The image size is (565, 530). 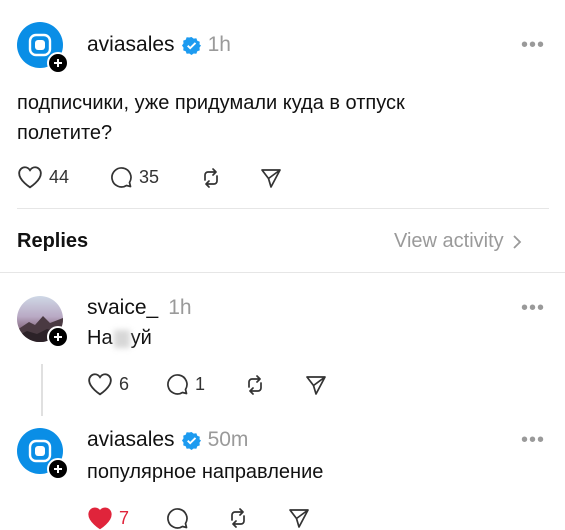 What do you see at coordinates (124, 517) in the screenshot?
I see `like-count: 7` at bounding box center [124, 517].